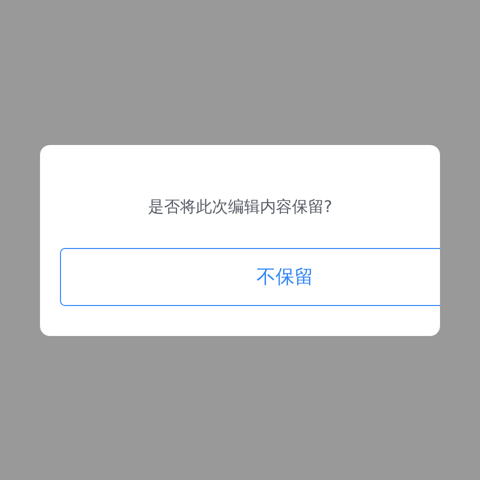  I want to click on discard-button: 不保留, so click(250, 277).